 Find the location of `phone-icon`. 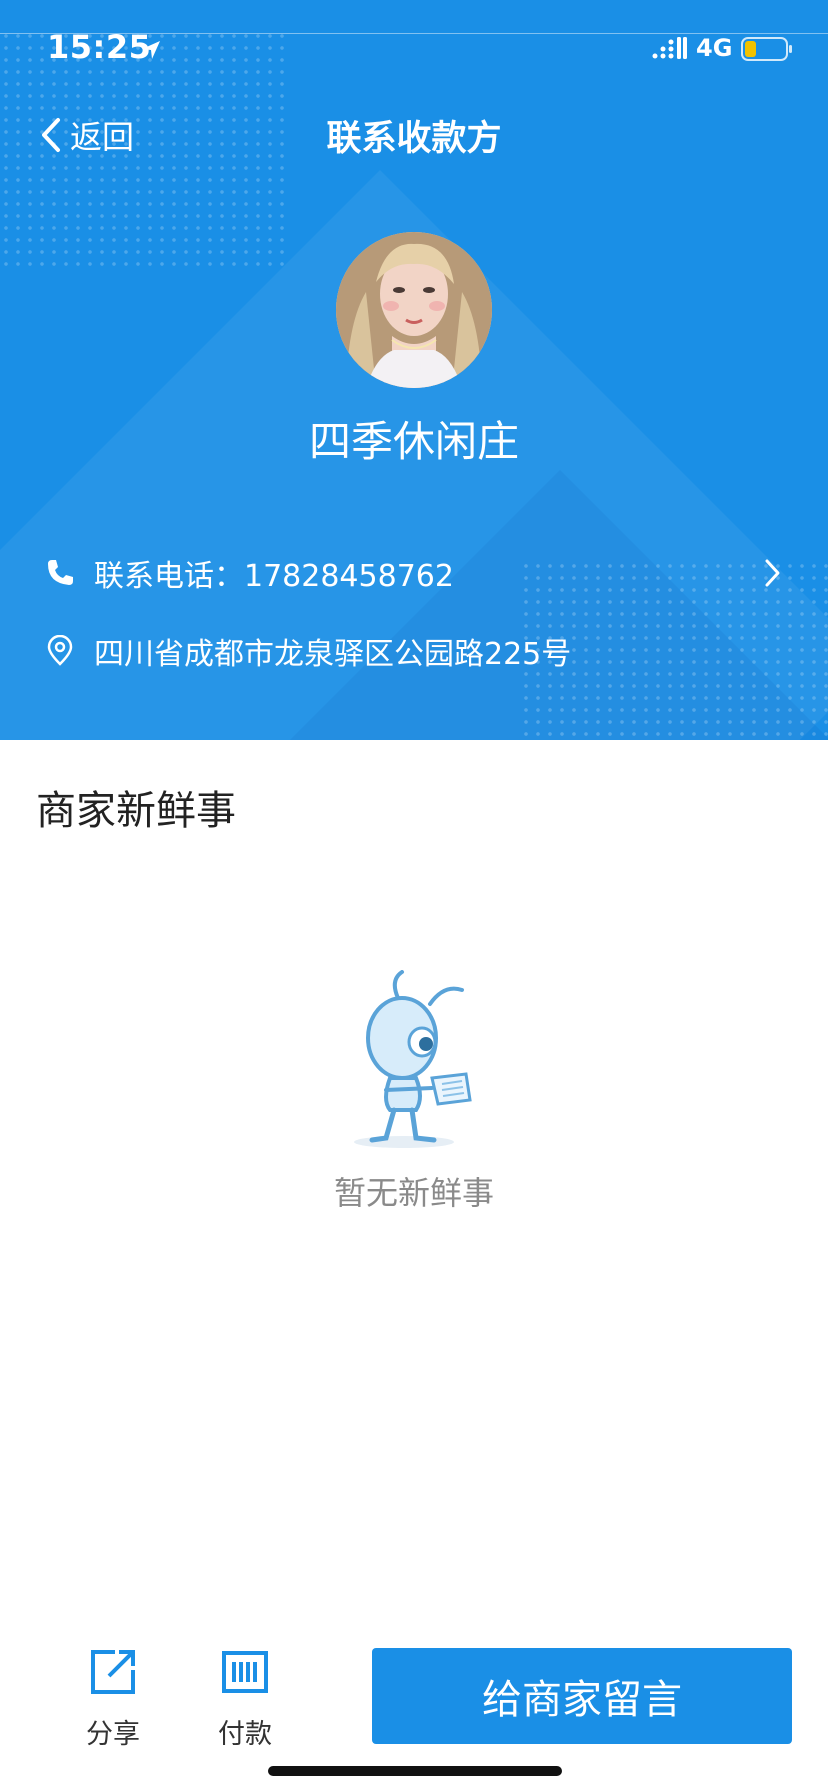

phone-icon is located at coordinates (60, 572).